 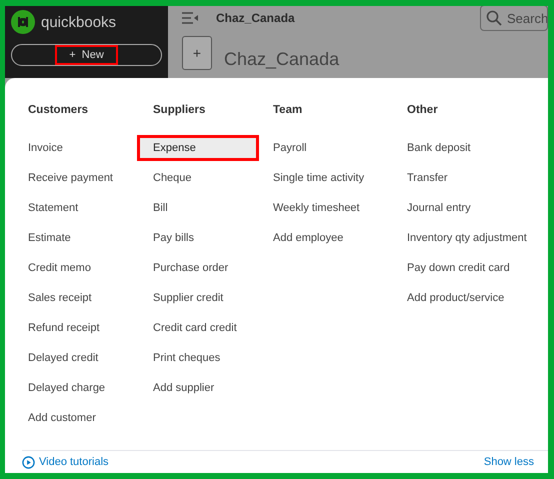 What do you see at coordinates (439, 210) in the screenshot?
I see `menu-item: Journal entry` at bounding box center [439, 210].